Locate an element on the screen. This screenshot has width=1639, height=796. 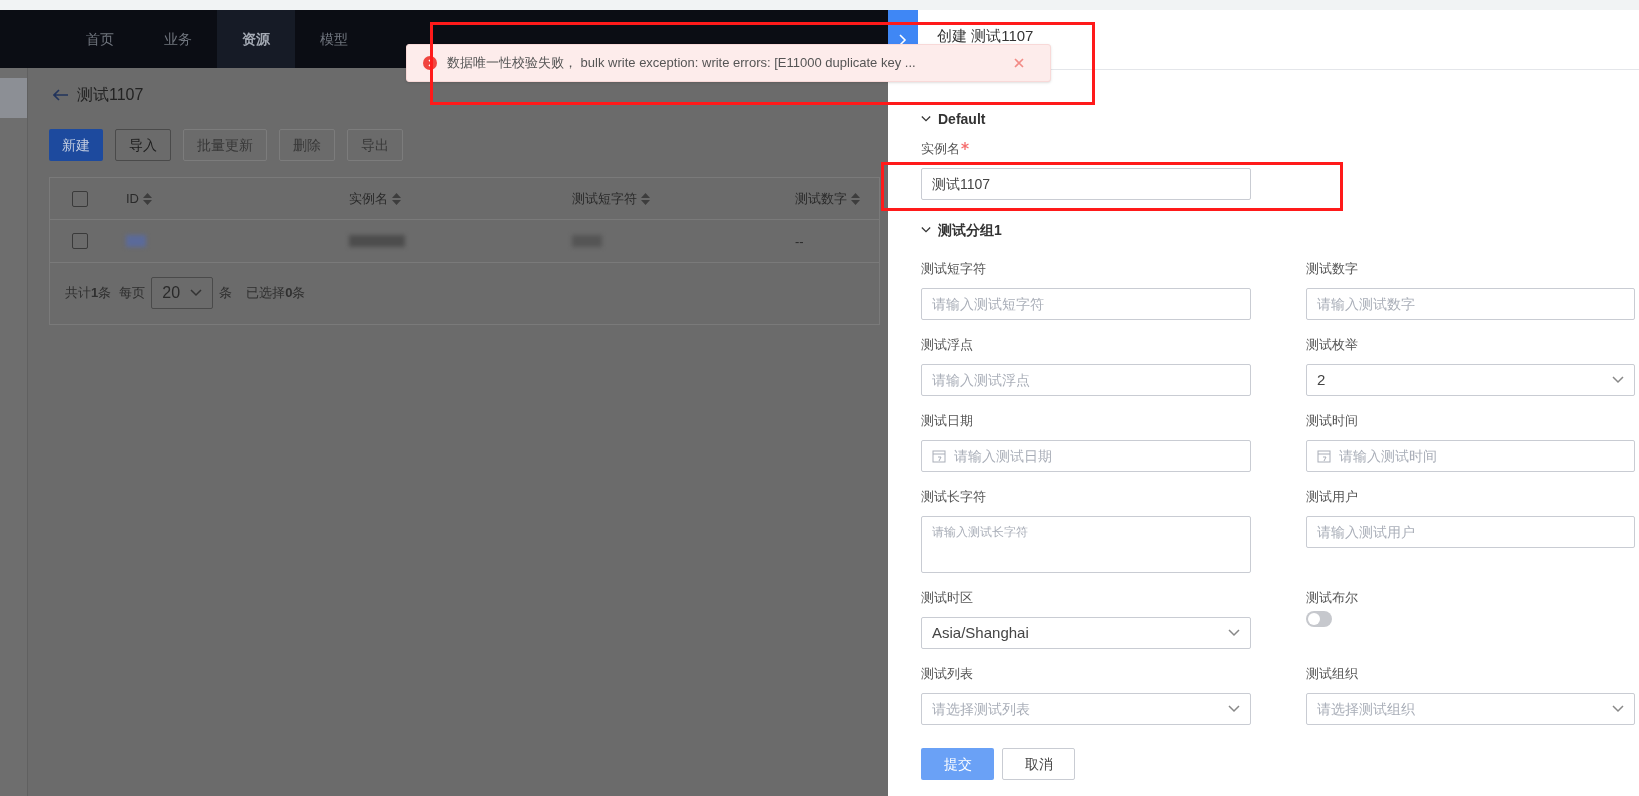
column-header: 实例名 is located at coordinates (368, 198).